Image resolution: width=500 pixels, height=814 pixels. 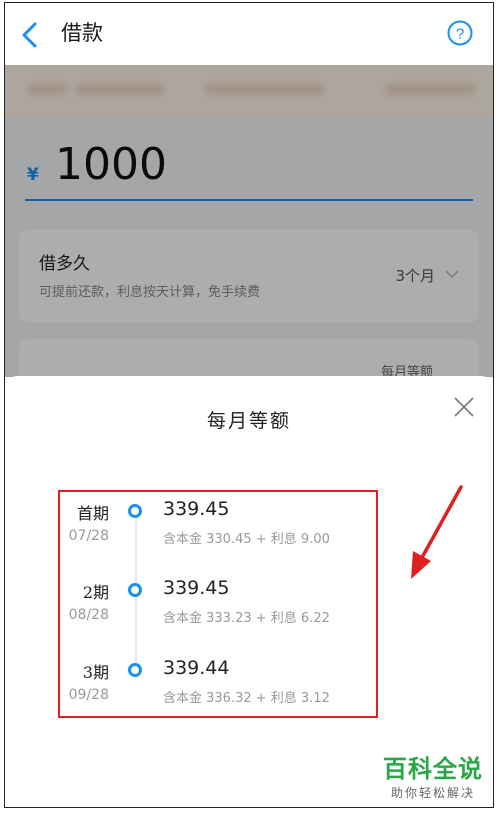 I want to click on close-icon, so click(x=464, y=407).